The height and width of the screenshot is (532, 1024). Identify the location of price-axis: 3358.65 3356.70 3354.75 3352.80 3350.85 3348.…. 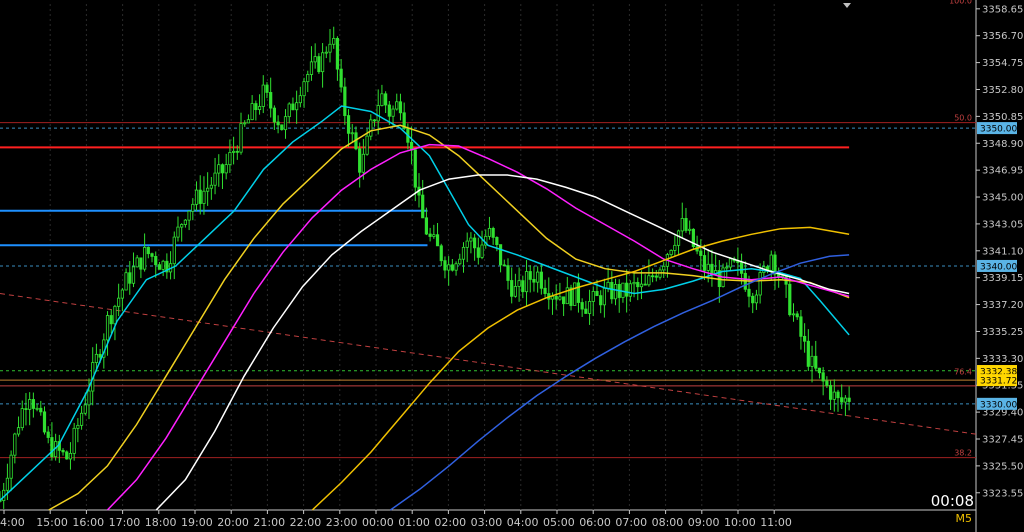
(999, 251).